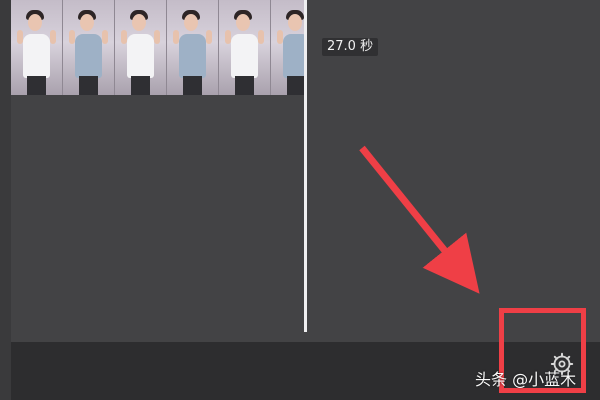 The height and width of the screenshot is (400, 600). Describe the element at coordinates (526, 379) in the screenshot. I see `watermark-text: 头条 @小蓝木` at that location.